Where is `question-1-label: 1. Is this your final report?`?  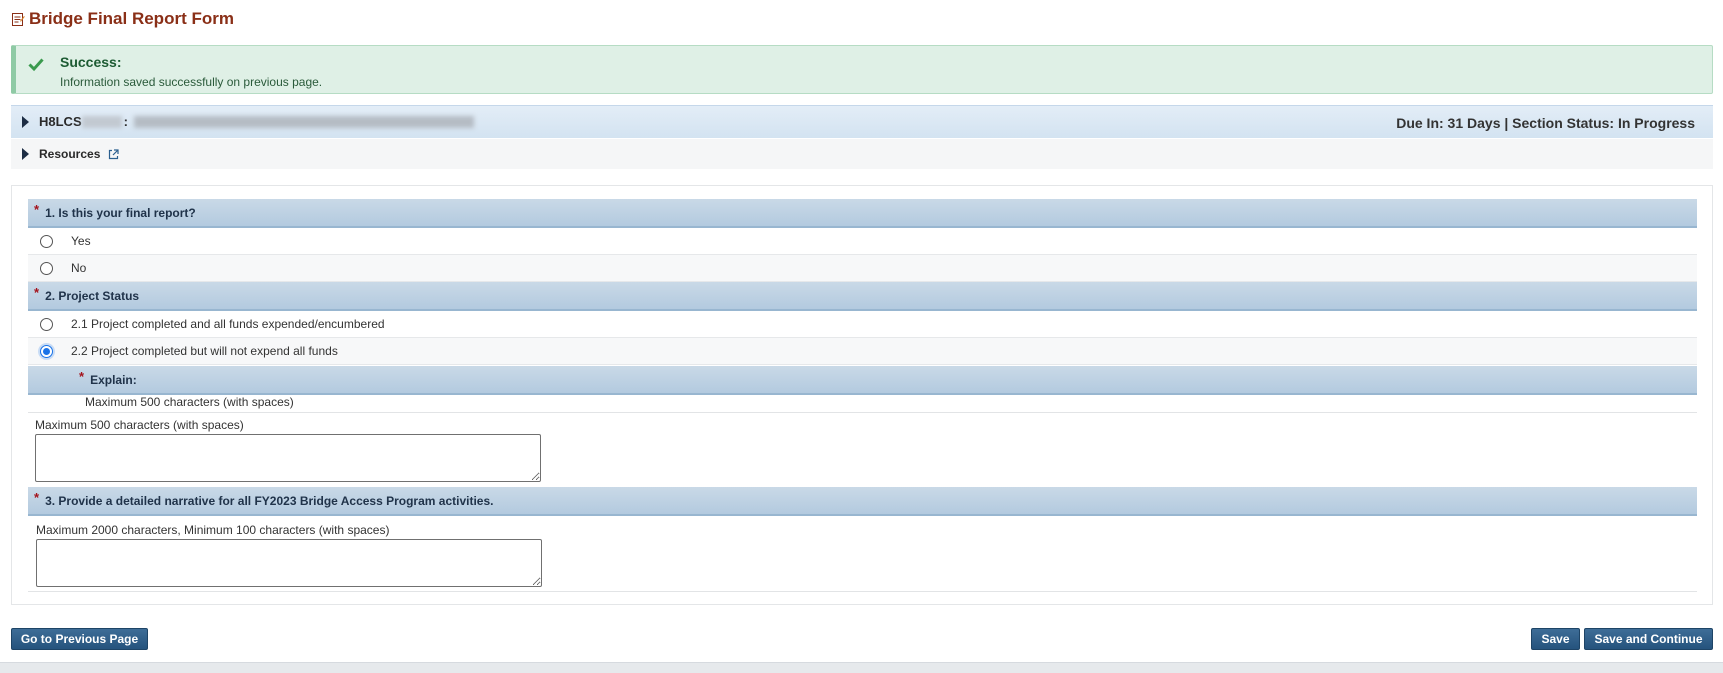
question-1-label: 1. Is this your final report? is located at coordinates (120, 212).